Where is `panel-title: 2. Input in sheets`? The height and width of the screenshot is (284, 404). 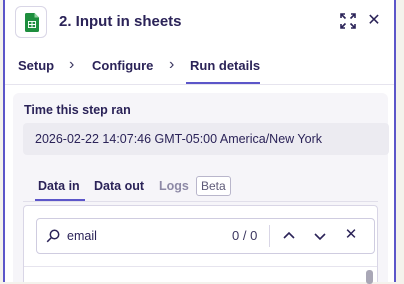 panel-title: 2. Input in sheets is located at coordinates (120, 21).